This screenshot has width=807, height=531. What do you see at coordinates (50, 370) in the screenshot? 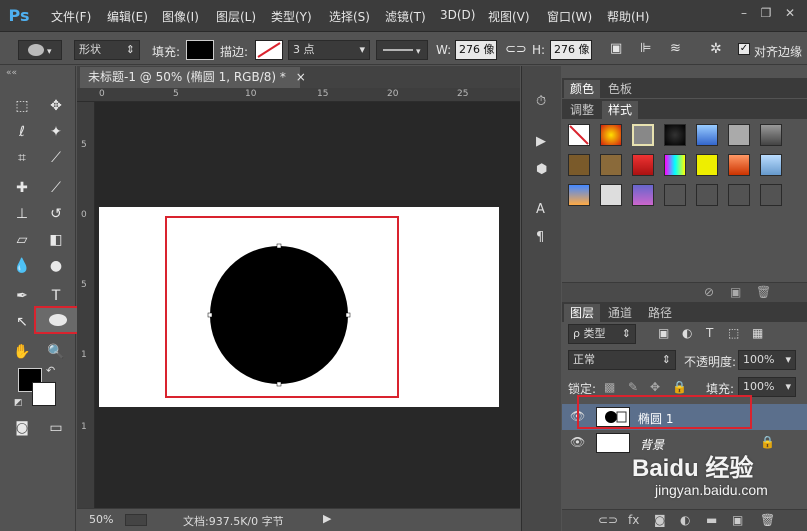
I see `swap-colors-icon: ↶` at bounding box center [50, 370].